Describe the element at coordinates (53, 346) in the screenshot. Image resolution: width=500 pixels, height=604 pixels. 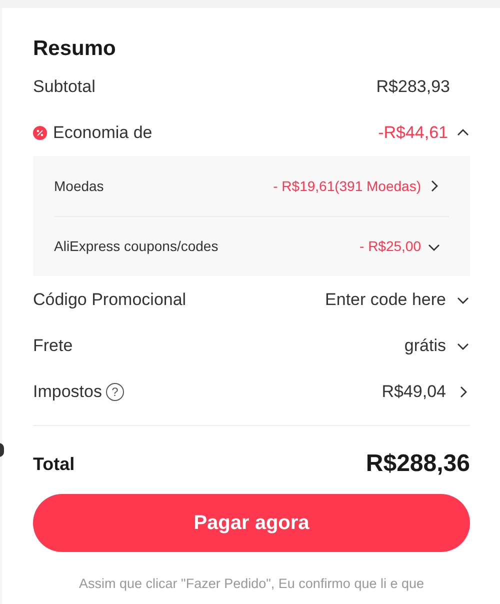
I see `row-label: Frete` at that location.